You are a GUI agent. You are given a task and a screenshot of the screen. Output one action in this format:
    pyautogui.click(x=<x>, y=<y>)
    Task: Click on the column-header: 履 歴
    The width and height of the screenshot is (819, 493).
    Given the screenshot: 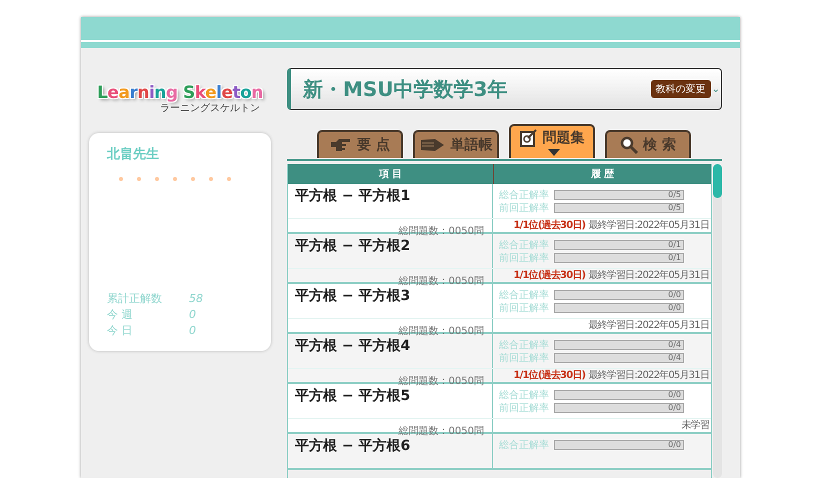 What is the action you would take?
    pyautogui.click(x=603, y=175)
    